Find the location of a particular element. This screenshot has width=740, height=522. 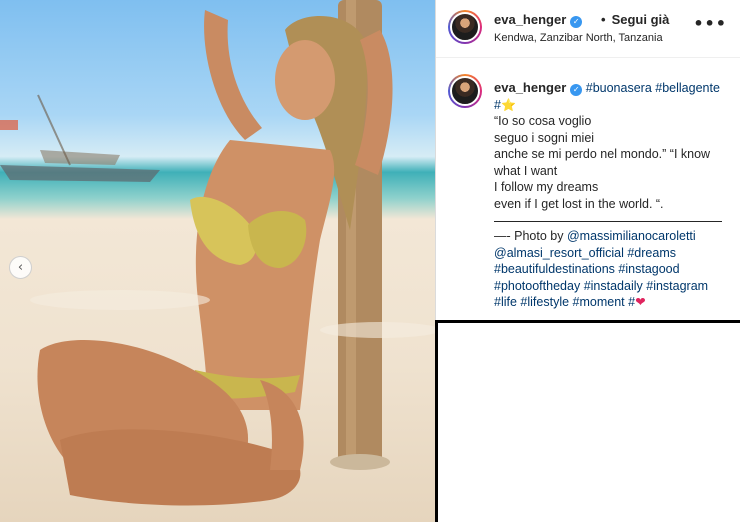

caption-username: eva_henger is located at coordinates (530, 87).